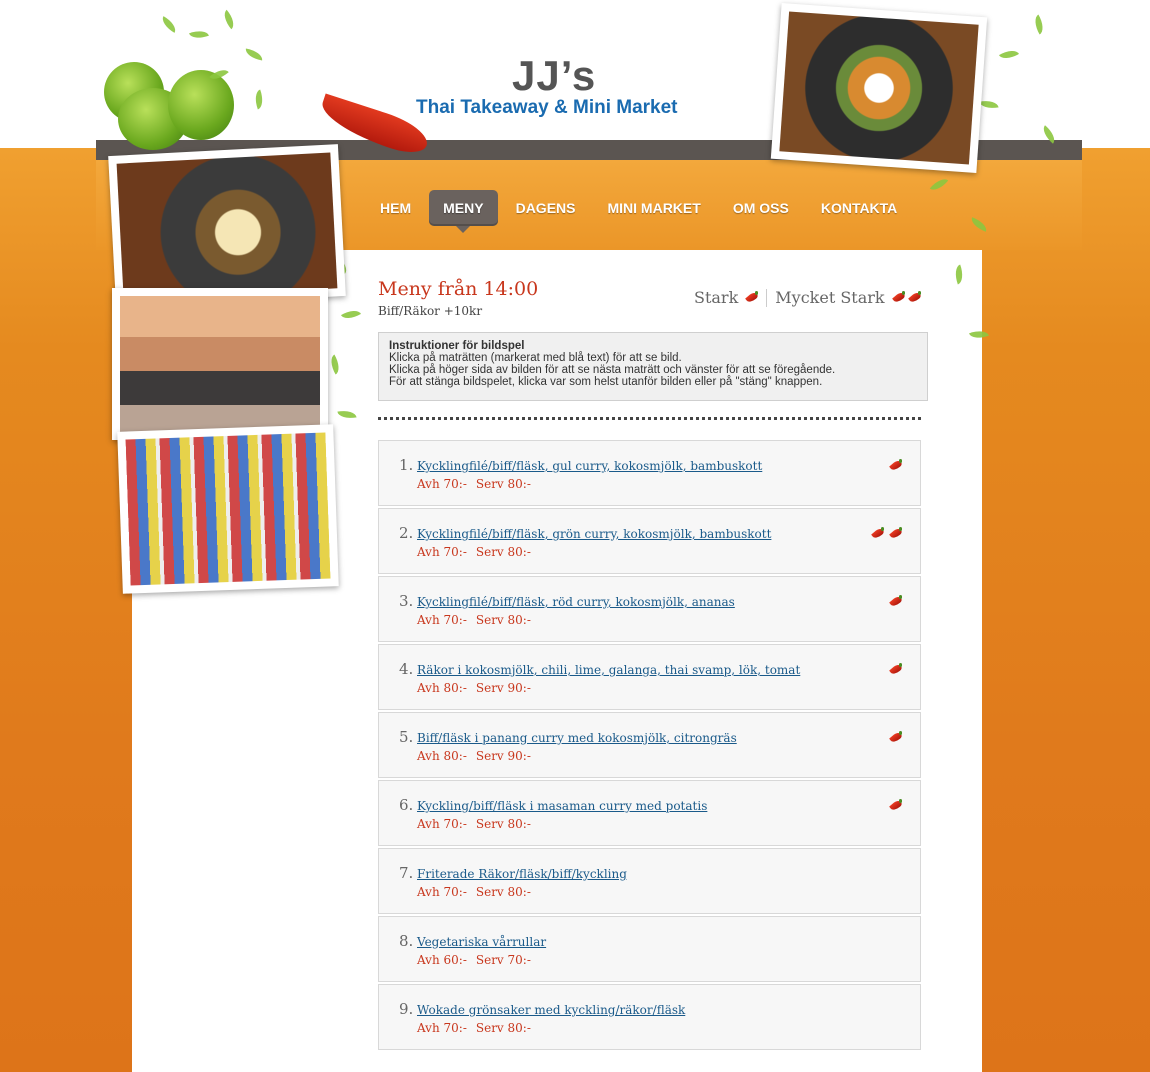 The image size is (1150, 1072). Describe the element at coordinates (767, 297) in the screenshot. I see `legend-divider` at that location.